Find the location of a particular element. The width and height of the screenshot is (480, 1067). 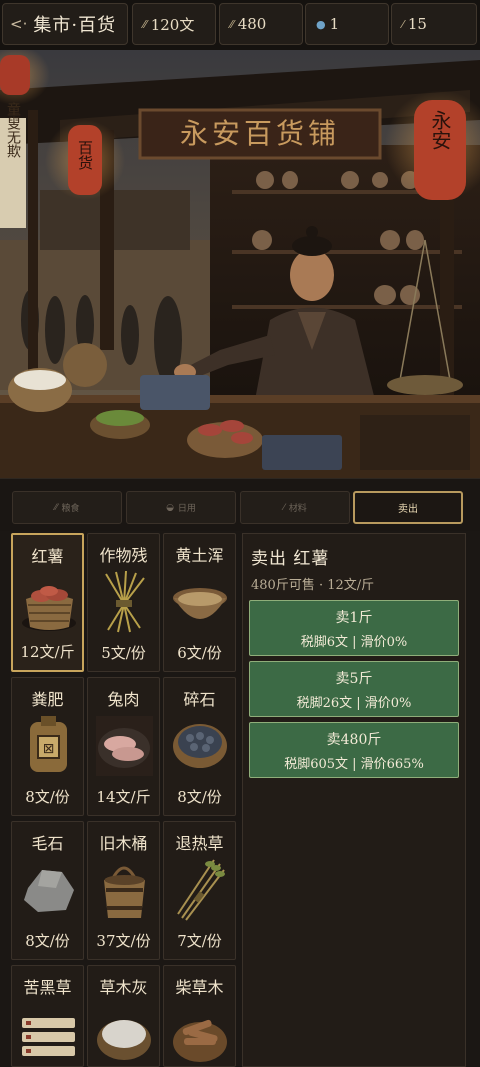

water-value: 1 is located at coordinates (334, 24).